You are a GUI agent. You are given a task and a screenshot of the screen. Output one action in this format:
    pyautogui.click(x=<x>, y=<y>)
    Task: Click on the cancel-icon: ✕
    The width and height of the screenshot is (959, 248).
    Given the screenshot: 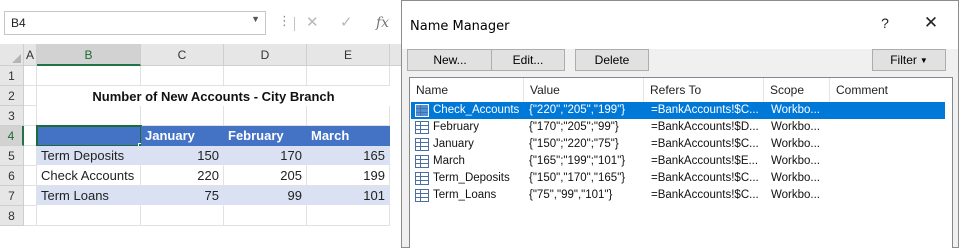 What is the action you would take?
    pyautogui.click(x=312, y=23)
    